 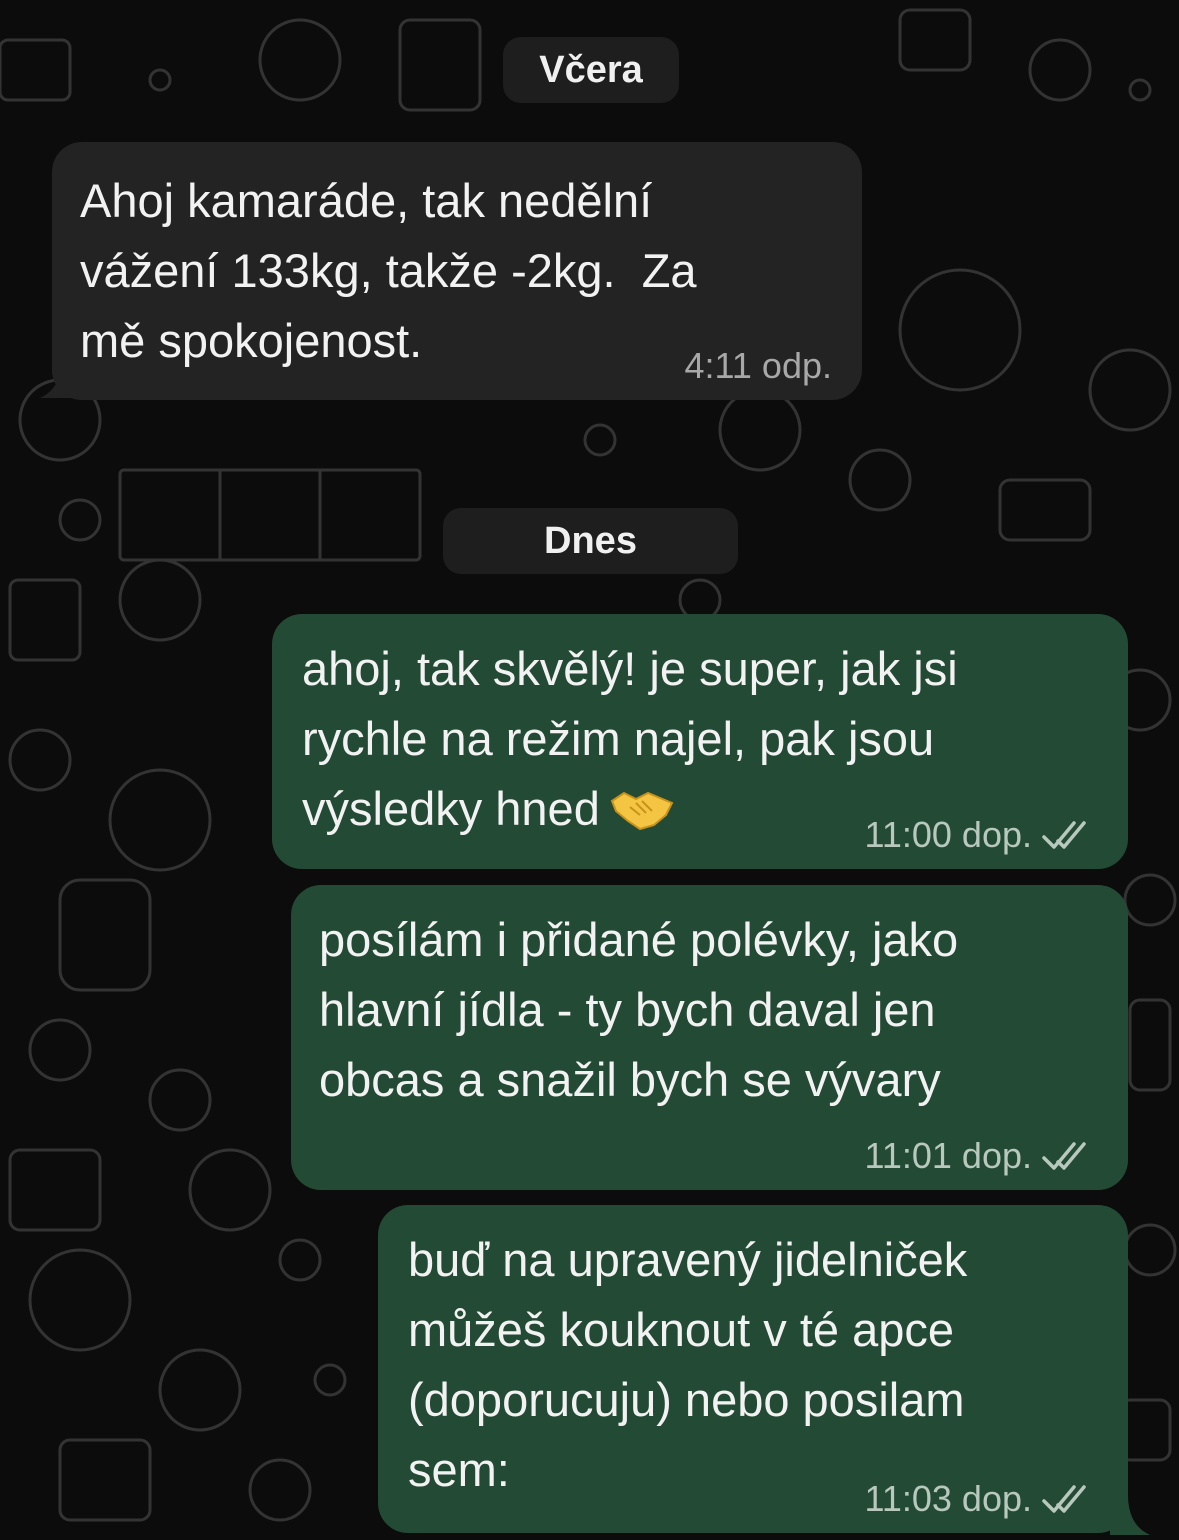 I want to click on message-time: 11:01 dop., so click(x=948, y=1155).